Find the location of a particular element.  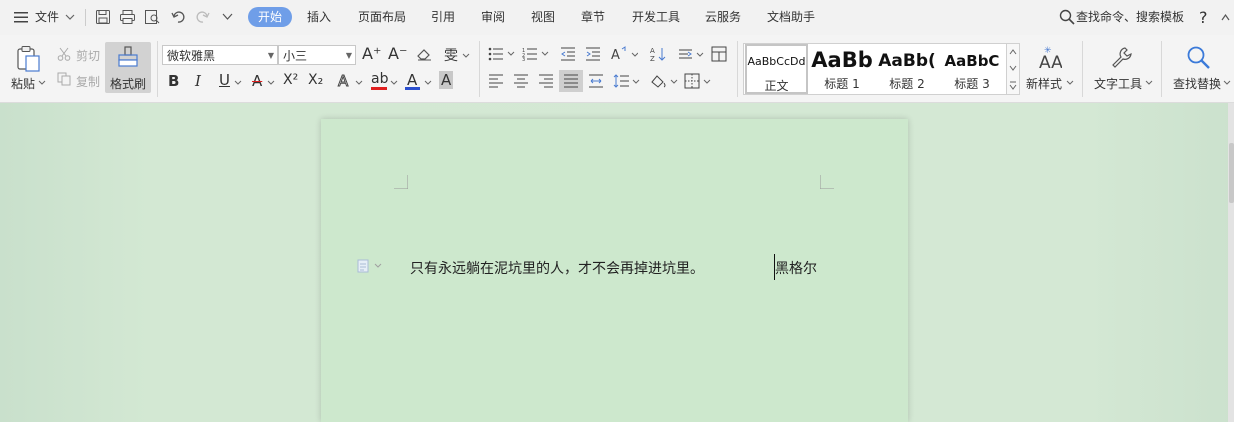

paste-button: 粘贴 is located at coordinates (23, 83).